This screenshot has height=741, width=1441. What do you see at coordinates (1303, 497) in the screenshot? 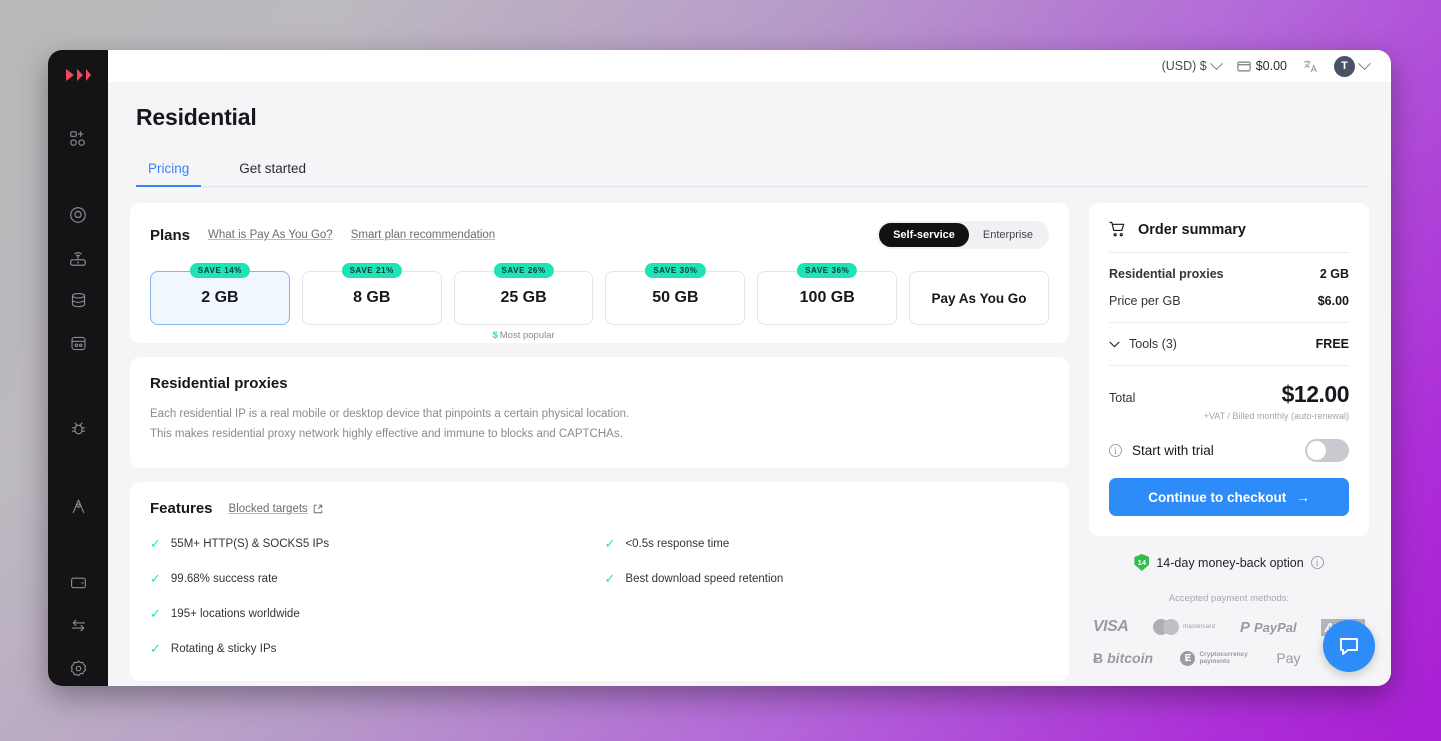
I see `arrow-right-icon: →` at bounding box center [1303, 497].